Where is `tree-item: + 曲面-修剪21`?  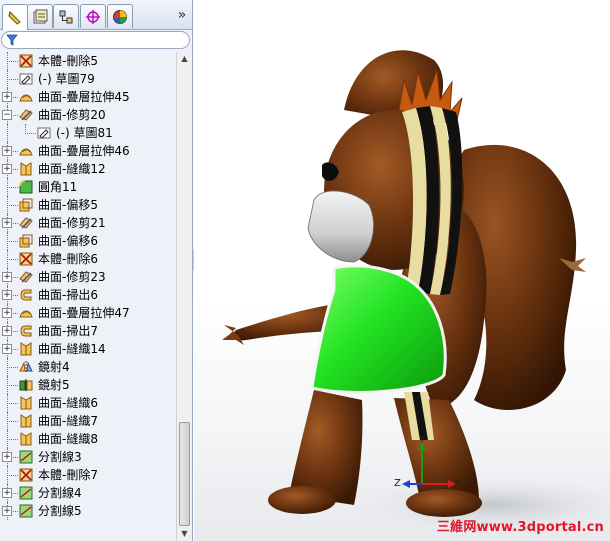 tree-item: + 曲面-修剪21 is located at coordinates (88, 223).